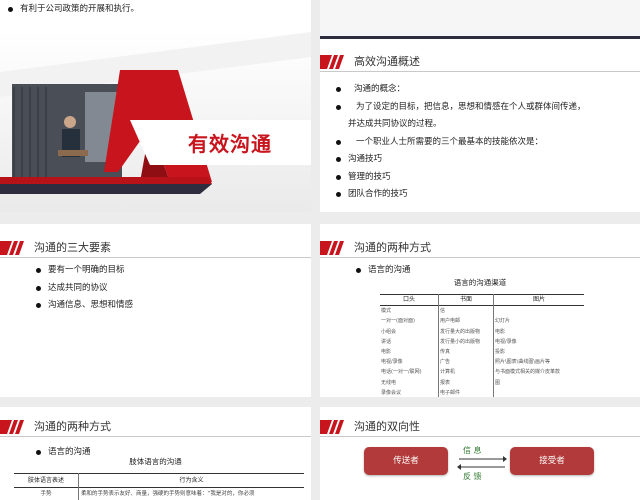 The height and width of the screenshot is (500, 640). Describe the element at coordinates (466, 352) in the screenshot. I see `table-cell: 传真` at that location.